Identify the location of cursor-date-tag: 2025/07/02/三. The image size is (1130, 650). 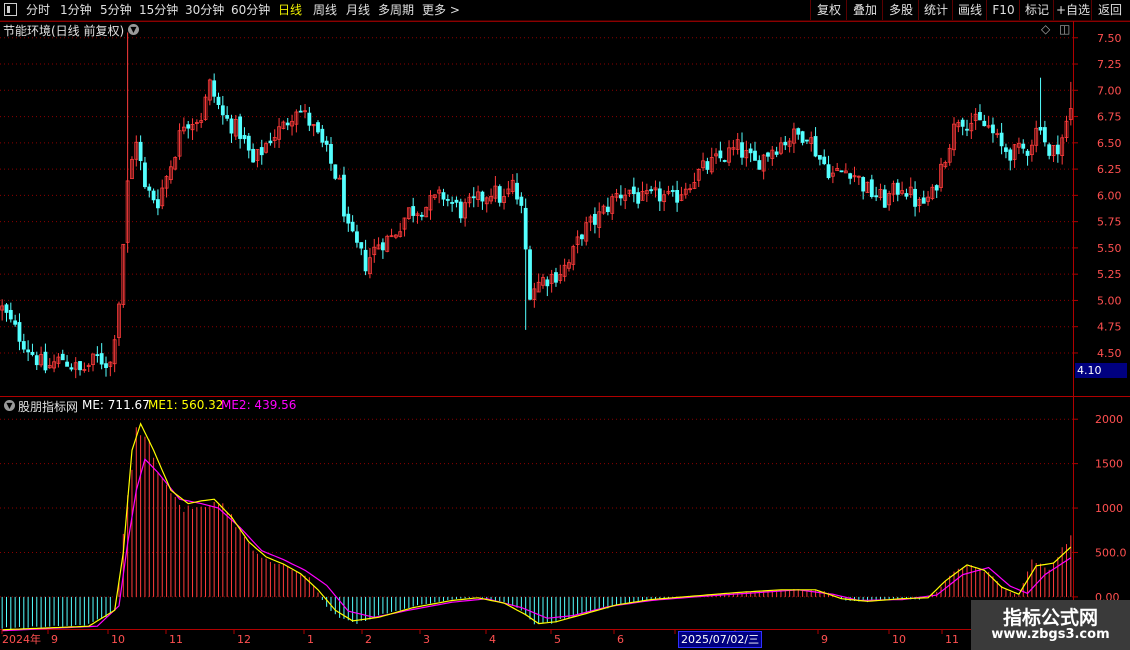
(720, 639).